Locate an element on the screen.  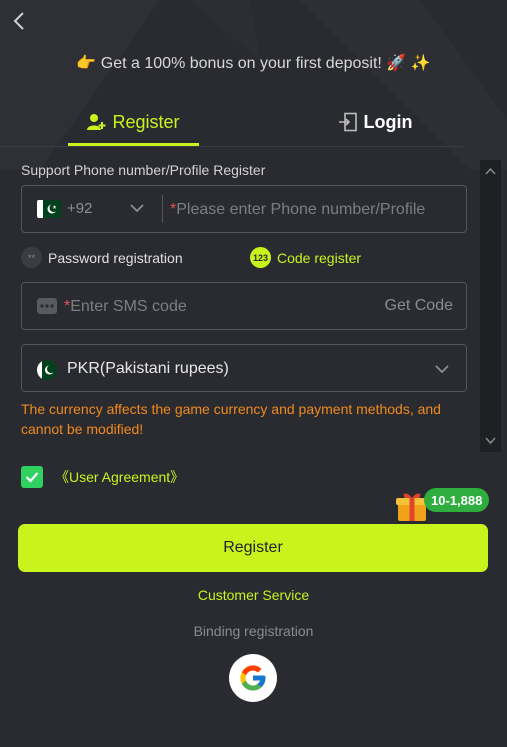
tab-login: Login is located at coordinates (375, 122).